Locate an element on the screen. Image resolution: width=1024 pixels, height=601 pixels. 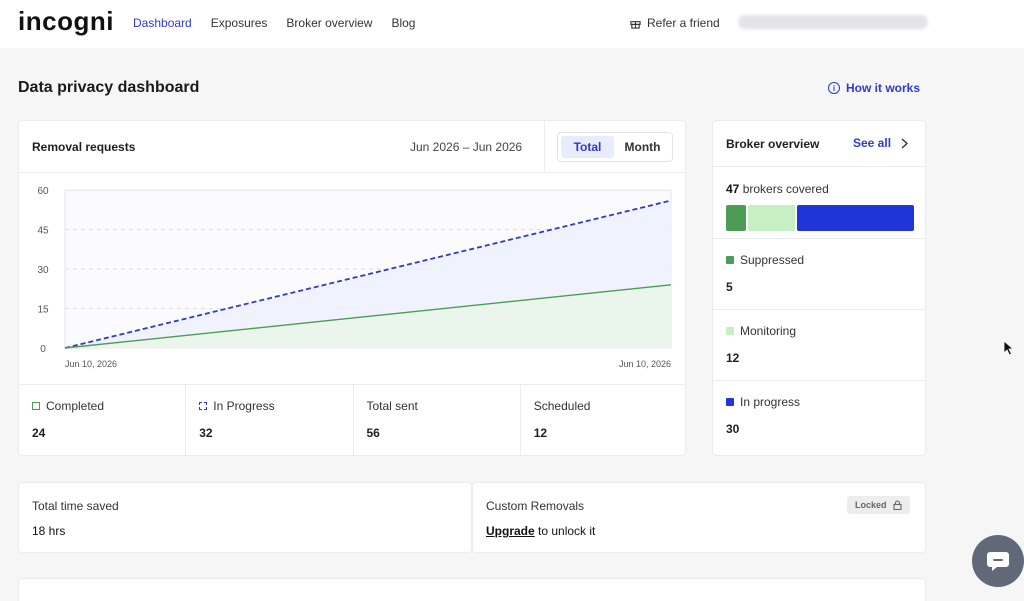
upgrade-line: Upgrade to unlock it is located at coordinates (540, 531).